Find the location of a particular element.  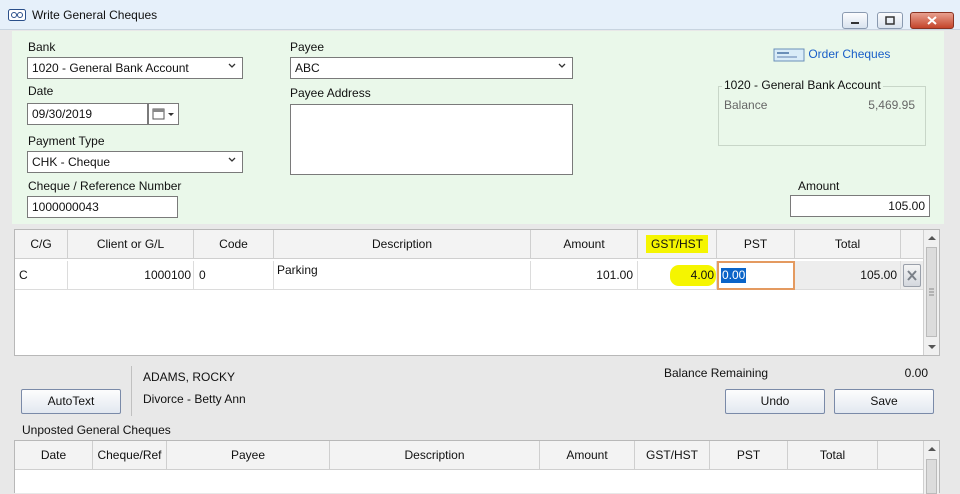

row-gst-value: 4.00 is located at coordinates (702, 275).